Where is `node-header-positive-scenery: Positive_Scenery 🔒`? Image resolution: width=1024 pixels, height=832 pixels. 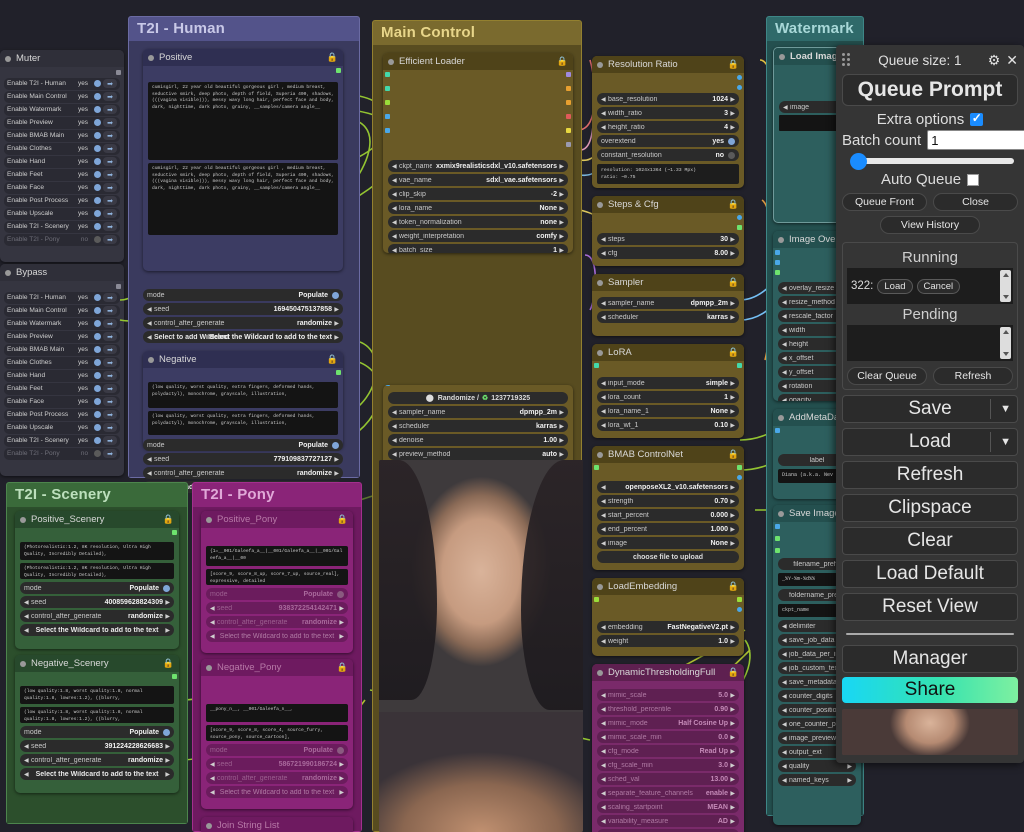 node-header-positive-scenery: Positive_Scenery 🔒 is located at coordinates (97, 519).